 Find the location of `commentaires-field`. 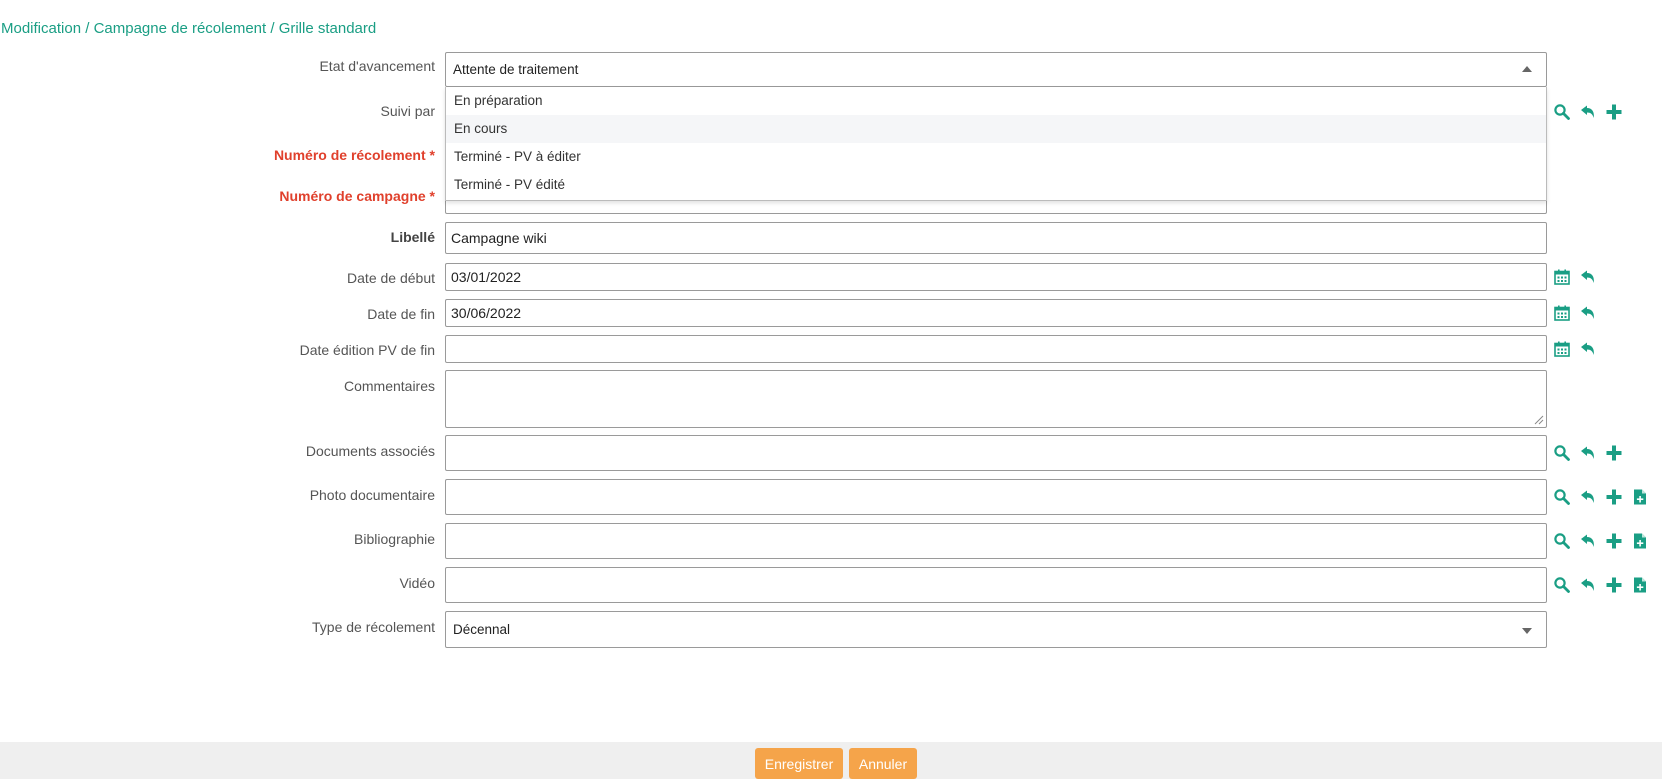

commentaires-field is located at coordinates (996, 399).